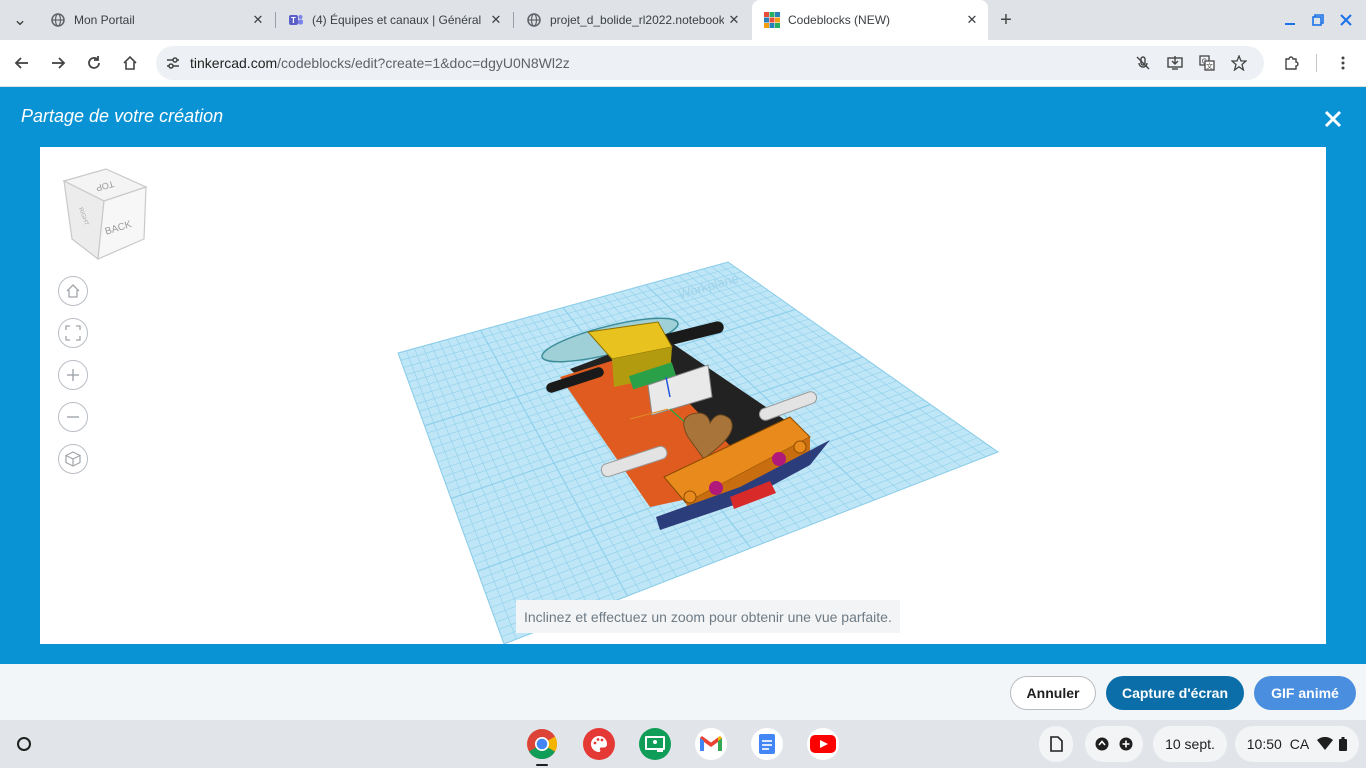 Image resolution: width=1366 pixels, height=768 pixels. I want to click on clock-text: 10:50, so click(1264, 744).